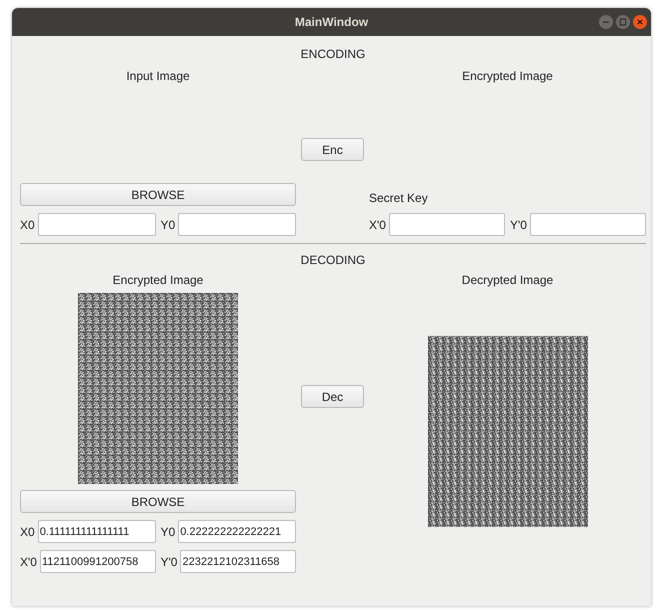 This screenshot has width=659, height=610. Describe the element at coordinates (158, 76) in the screenshot. I see `image-label: Input Image` at that location.